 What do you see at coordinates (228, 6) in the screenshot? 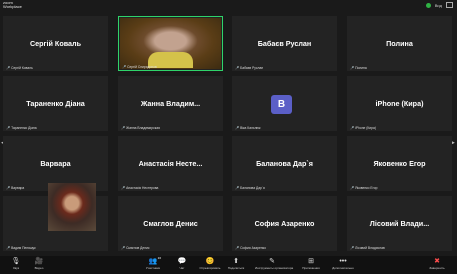
I see `top-bar: zoom Workplace Вид` at bounding box center [228, 6].